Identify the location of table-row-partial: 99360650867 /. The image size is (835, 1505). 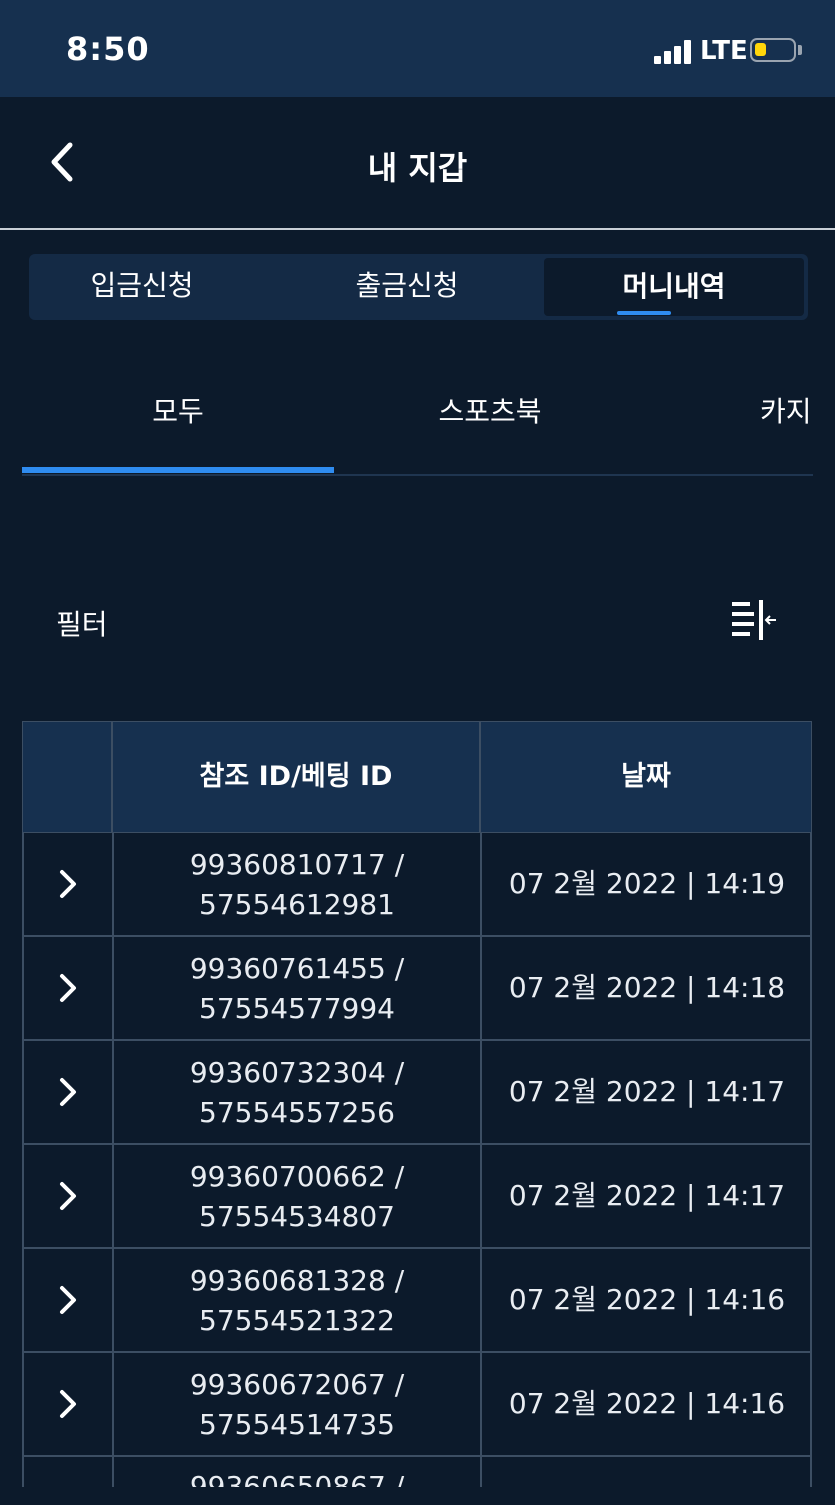
(417, 1472).